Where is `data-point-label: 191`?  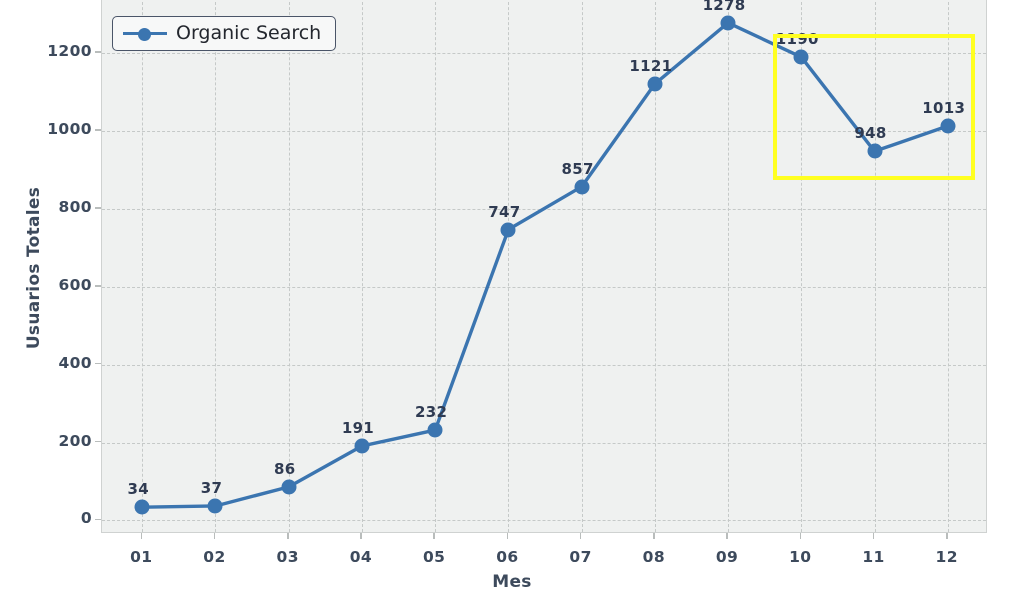
data-point-label: 191 is located at coordinates (358, 428).